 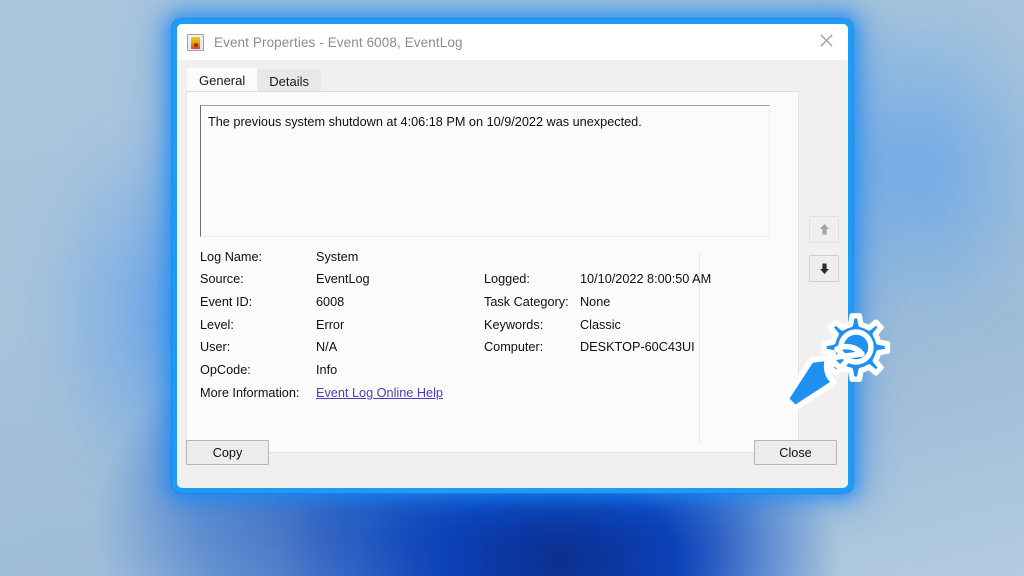 I want to click on field-user: User: N/A, so click(x=268, y=347).